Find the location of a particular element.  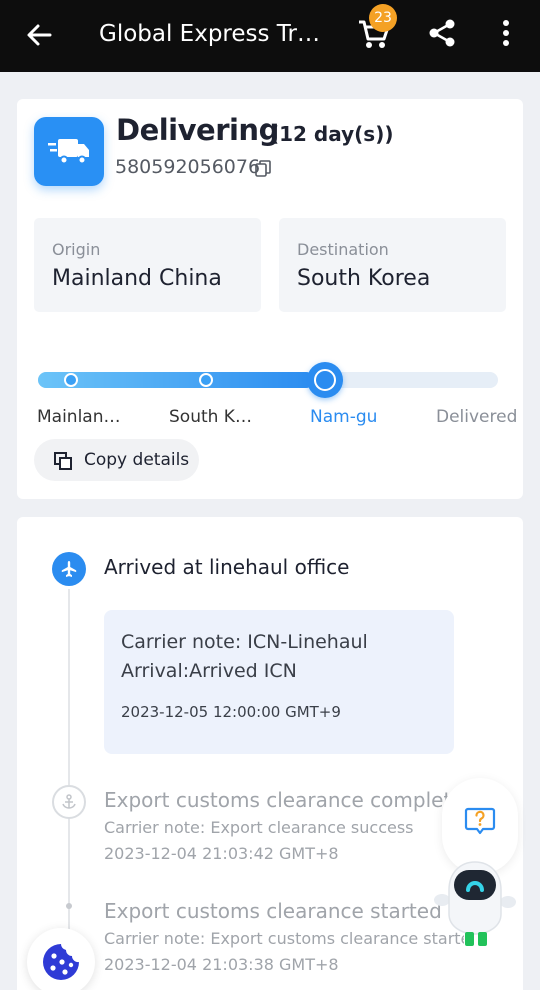

event-timestamp: 2023-12-04 21:03:42 GMT+8 is located at coordinates (221, 853).